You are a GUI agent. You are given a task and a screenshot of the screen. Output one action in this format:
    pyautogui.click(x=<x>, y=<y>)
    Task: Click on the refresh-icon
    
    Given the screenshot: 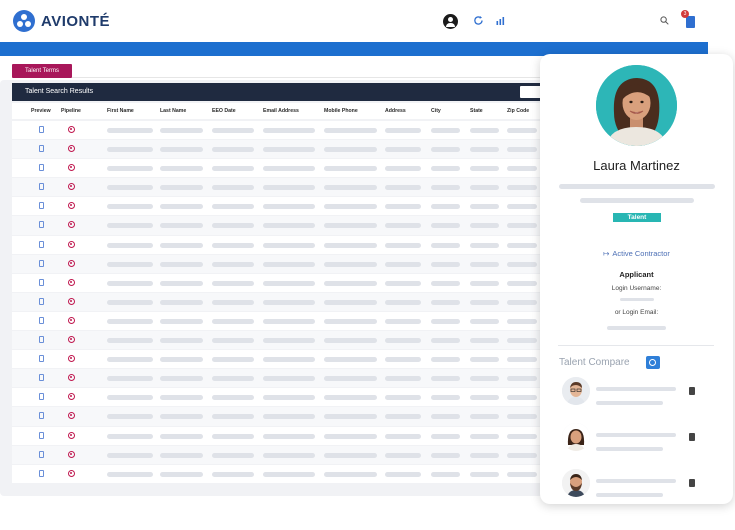 What is the action you would take?
    pyautogui.click(x=478, y=20)
    